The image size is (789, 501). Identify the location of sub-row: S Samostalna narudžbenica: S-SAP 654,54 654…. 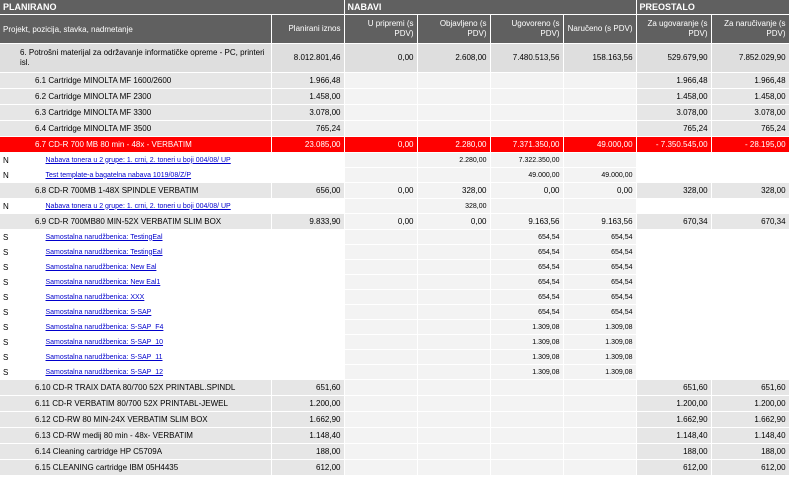
(394, 312).